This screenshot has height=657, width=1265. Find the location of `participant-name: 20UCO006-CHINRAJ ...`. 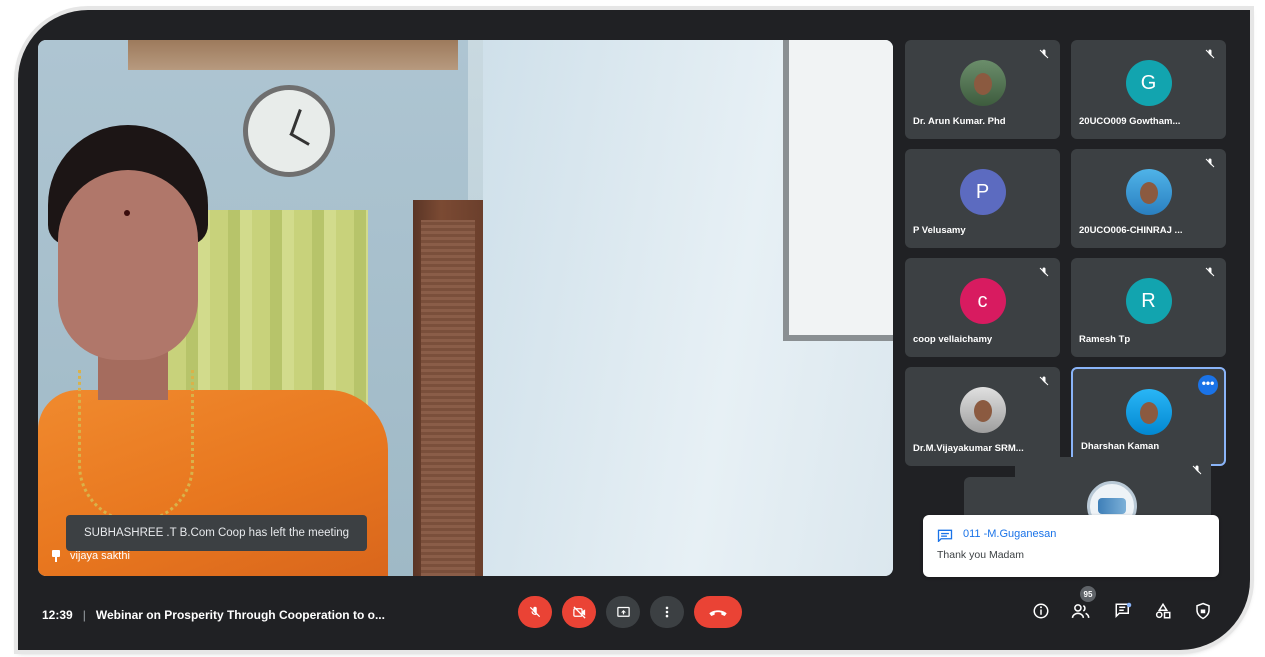

participant-name: 20UCO006-CHINRAJ ... is located at coordinates (1131, 230).